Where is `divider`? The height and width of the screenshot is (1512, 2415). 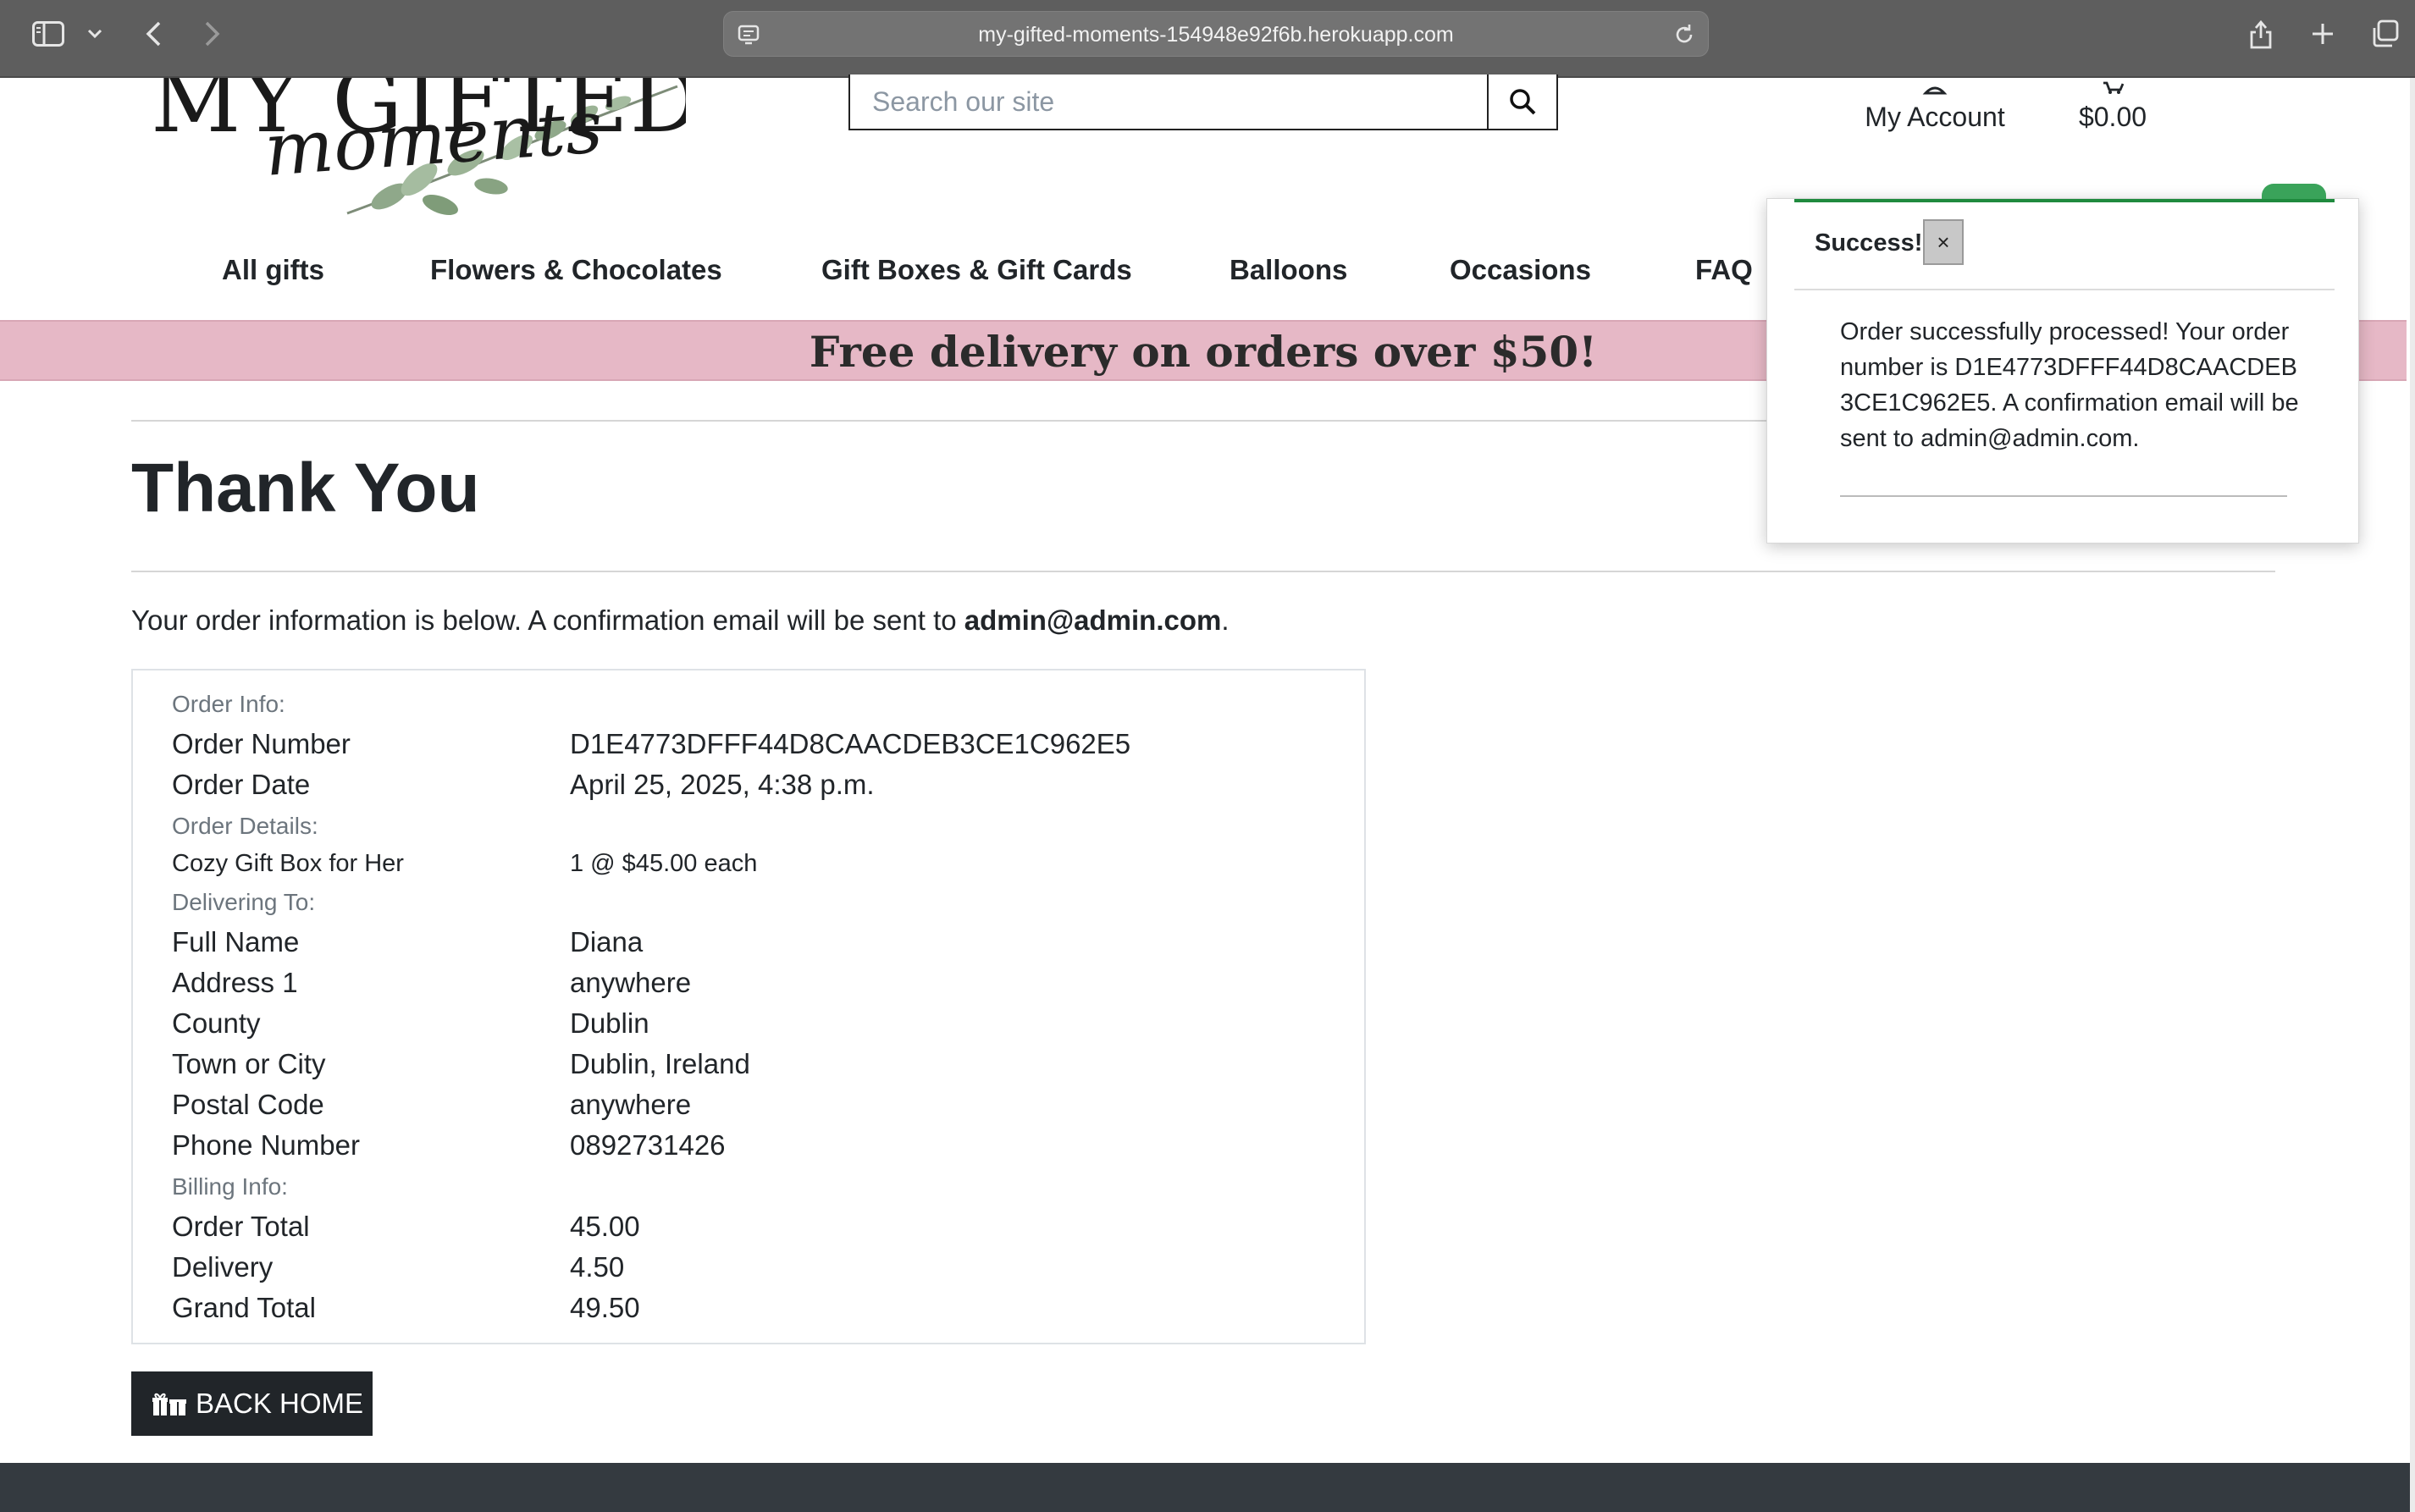 divider is located at coordinates (1203, 571).